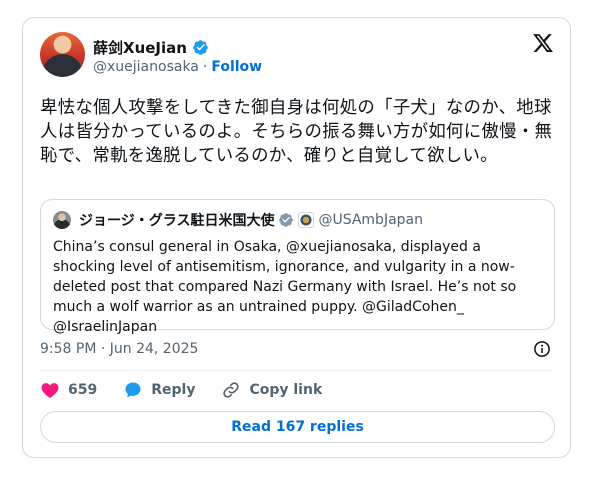 The height and width of the screenshot is (485, 593). Describe the element at coordinates (286, 390) in the screenshot. I see `copy-link-label: Copy link` at that location.